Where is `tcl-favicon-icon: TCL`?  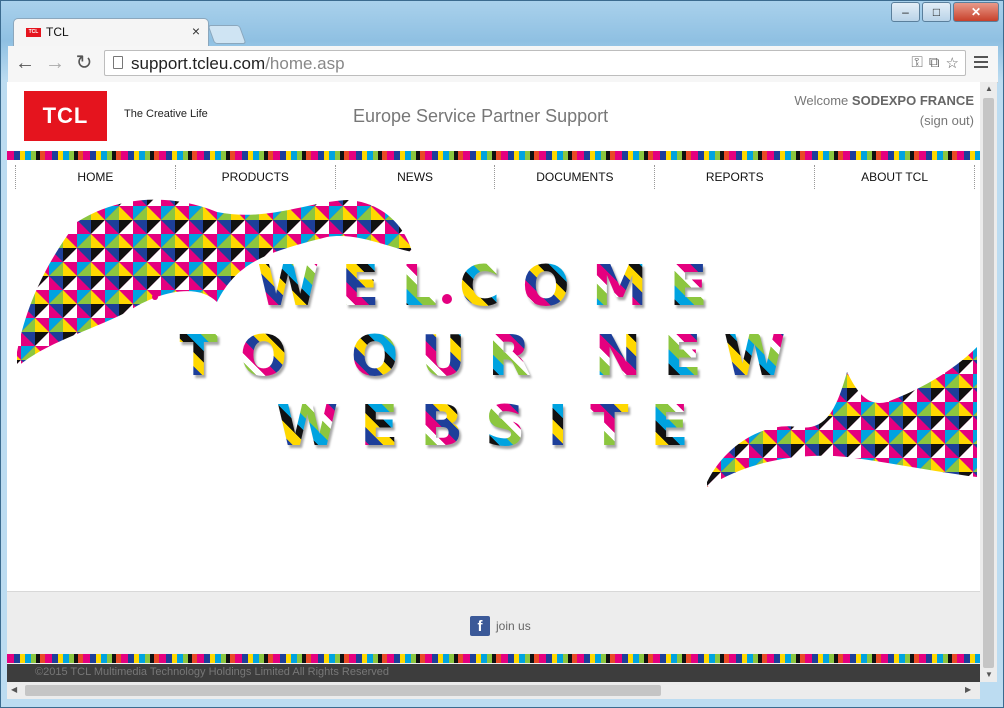 tcl-favicon-icon: TCL is located at coordinates (33, 32).